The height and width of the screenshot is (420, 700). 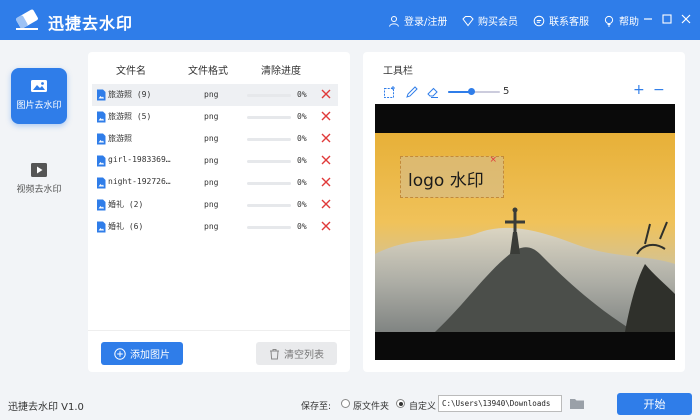 What do you see at coordinates (39, 170) in the screenshot?
I see `video-play-icon` at bounding box center [39, 170].